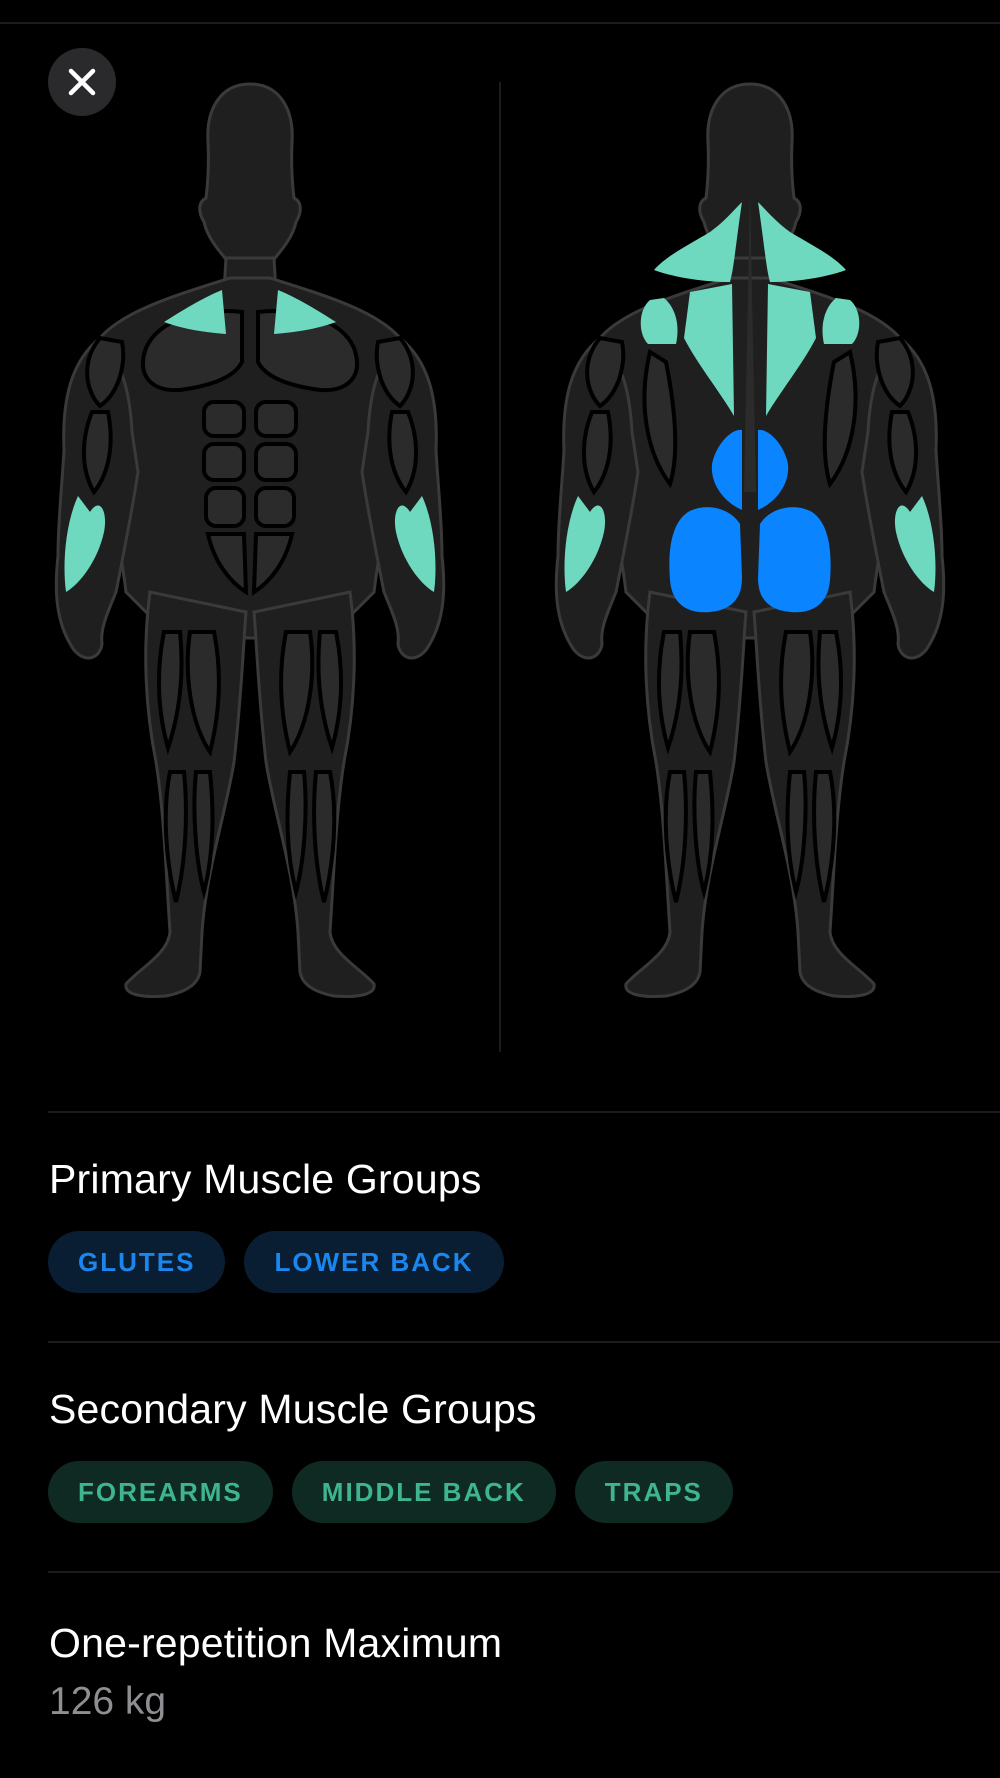 This screenshot has width=1000, height=1778. What do you see at coordinates (423, 1492) in the screenshot?
I see `chip-middle-back: MIDDLE BACK` at bounding box center [423, 1492].